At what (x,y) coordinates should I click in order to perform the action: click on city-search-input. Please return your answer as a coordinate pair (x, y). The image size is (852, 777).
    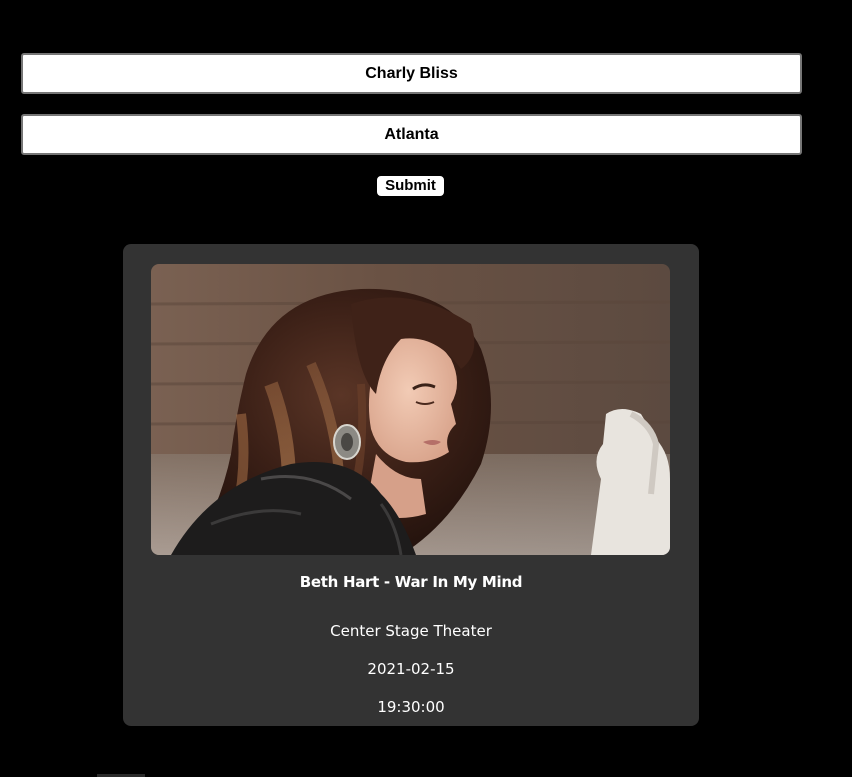
    Looking at the image, I should click on (411, 134).